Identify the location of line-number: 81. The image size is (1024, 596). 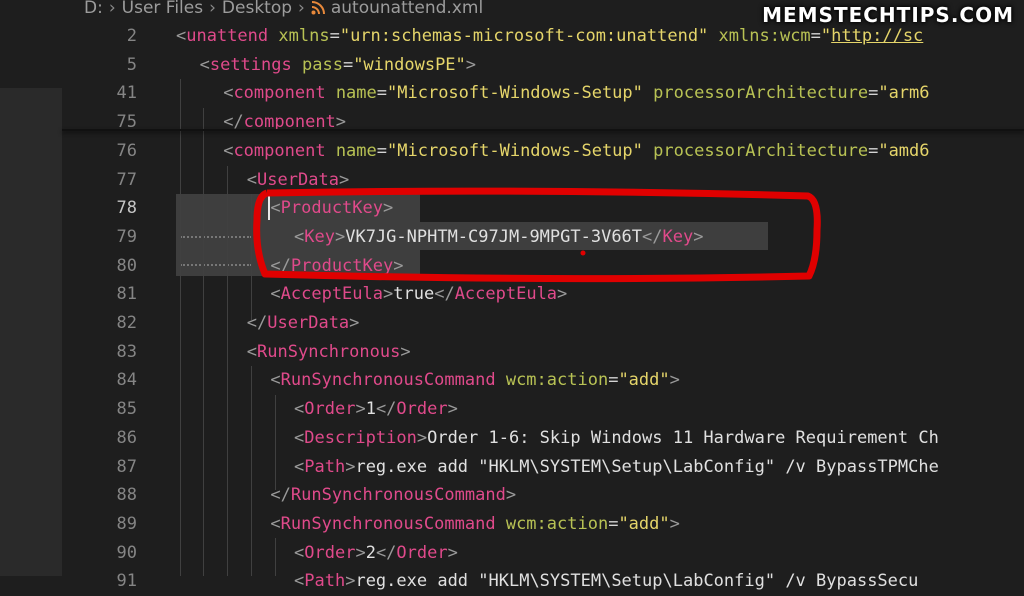
(126, 294).